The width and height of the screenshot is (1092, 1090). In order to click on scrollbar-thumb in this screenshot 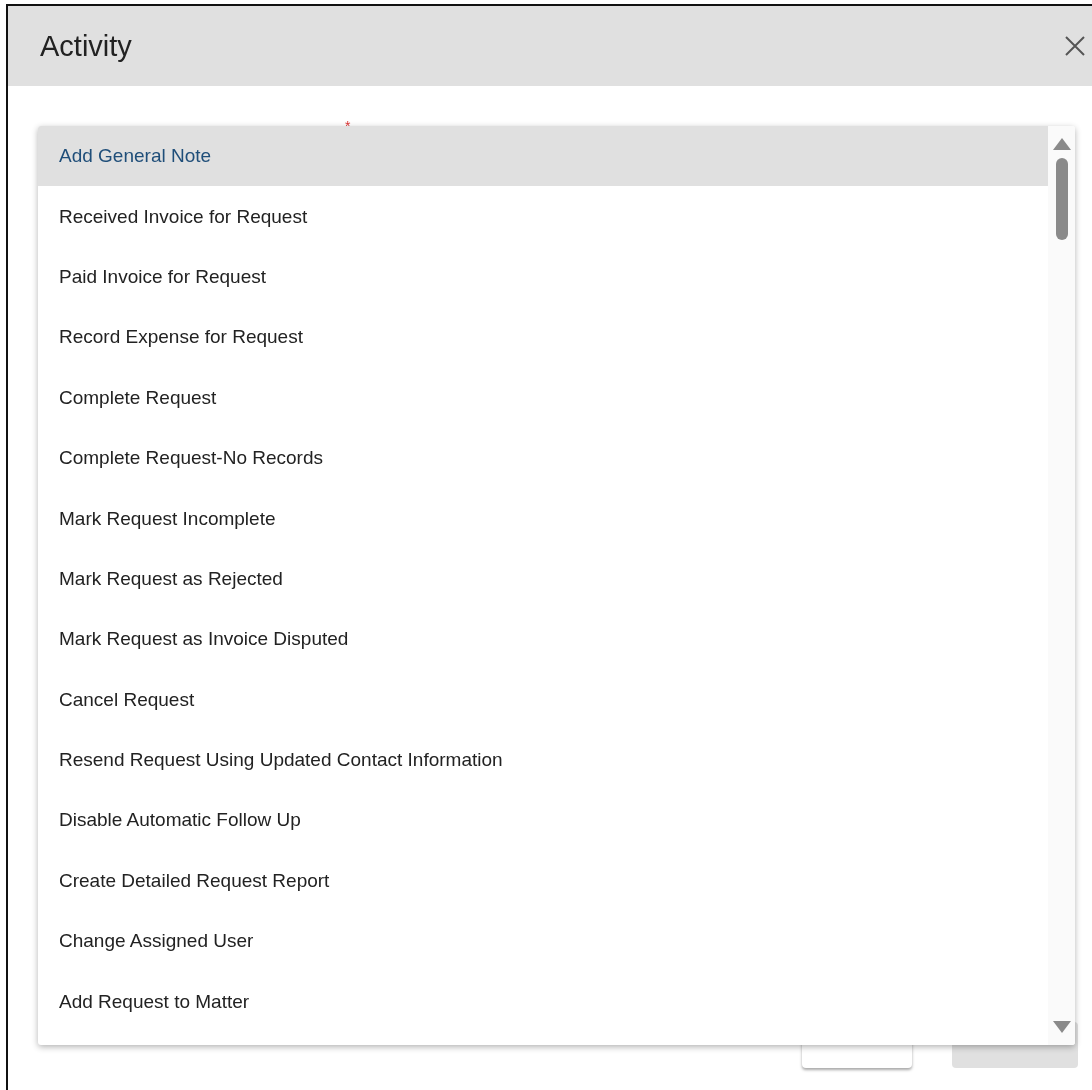, I will do `click(1061, 199)`.